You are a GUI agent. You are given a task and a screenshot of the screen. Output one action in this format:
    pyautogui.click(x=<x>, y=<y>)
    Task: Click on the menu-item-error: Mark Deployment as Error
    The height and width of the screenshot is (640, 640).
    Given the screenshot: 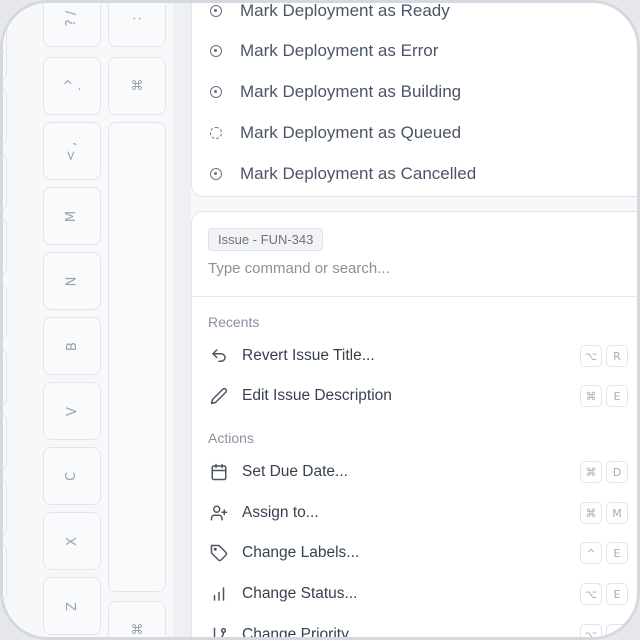 What is the action you would take?
    pyautogui.click(x=324, y=51)
    